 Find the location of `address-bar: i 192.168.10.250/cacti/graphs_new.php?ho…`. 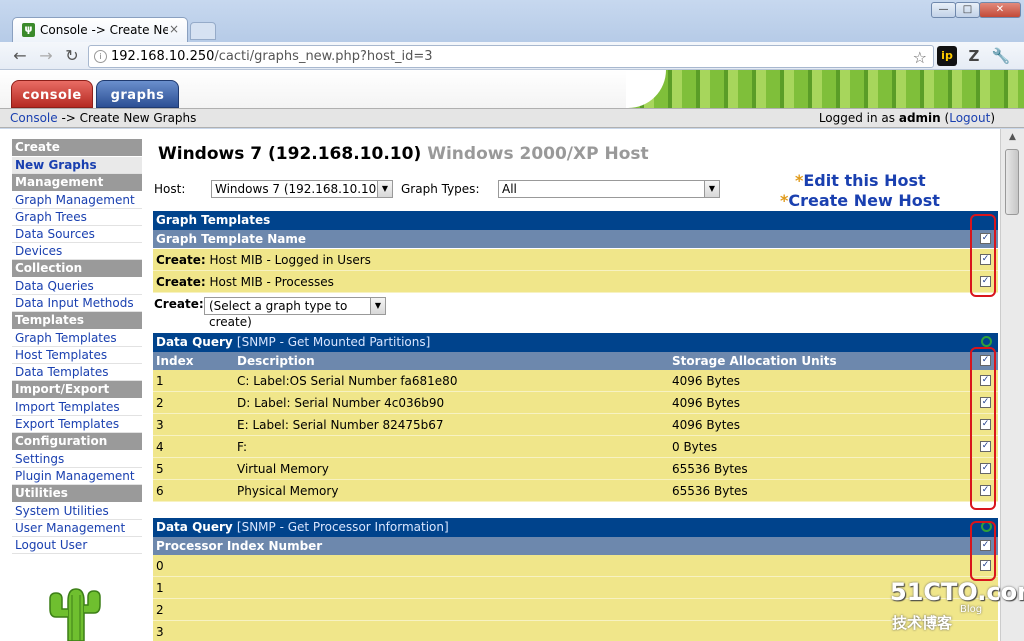

address-bar: i 192.168.10.250/cacti/graphs_new.php?ho… is located at coordinates (511, 56).